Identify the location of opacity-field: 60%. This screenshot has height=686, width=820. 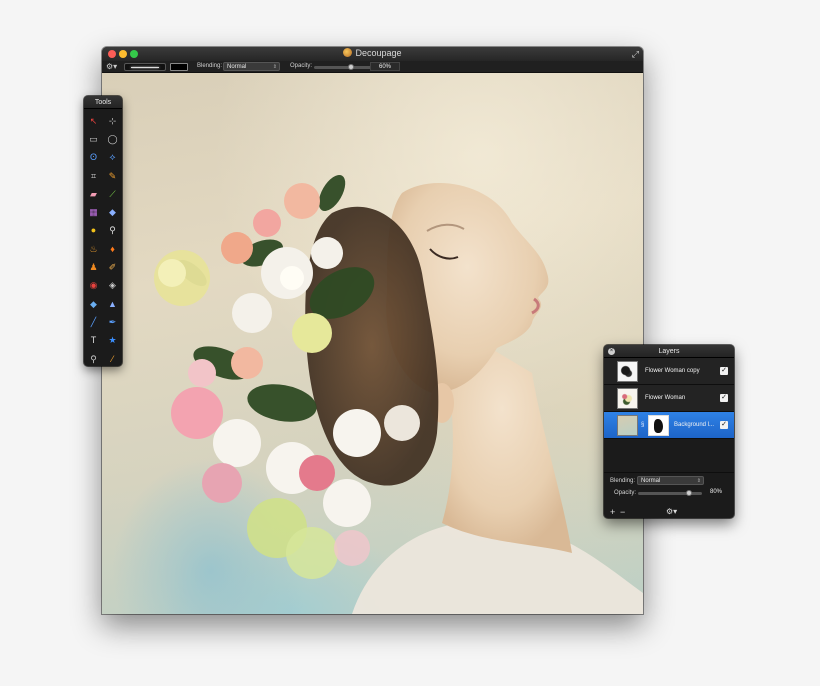
(385, 66).